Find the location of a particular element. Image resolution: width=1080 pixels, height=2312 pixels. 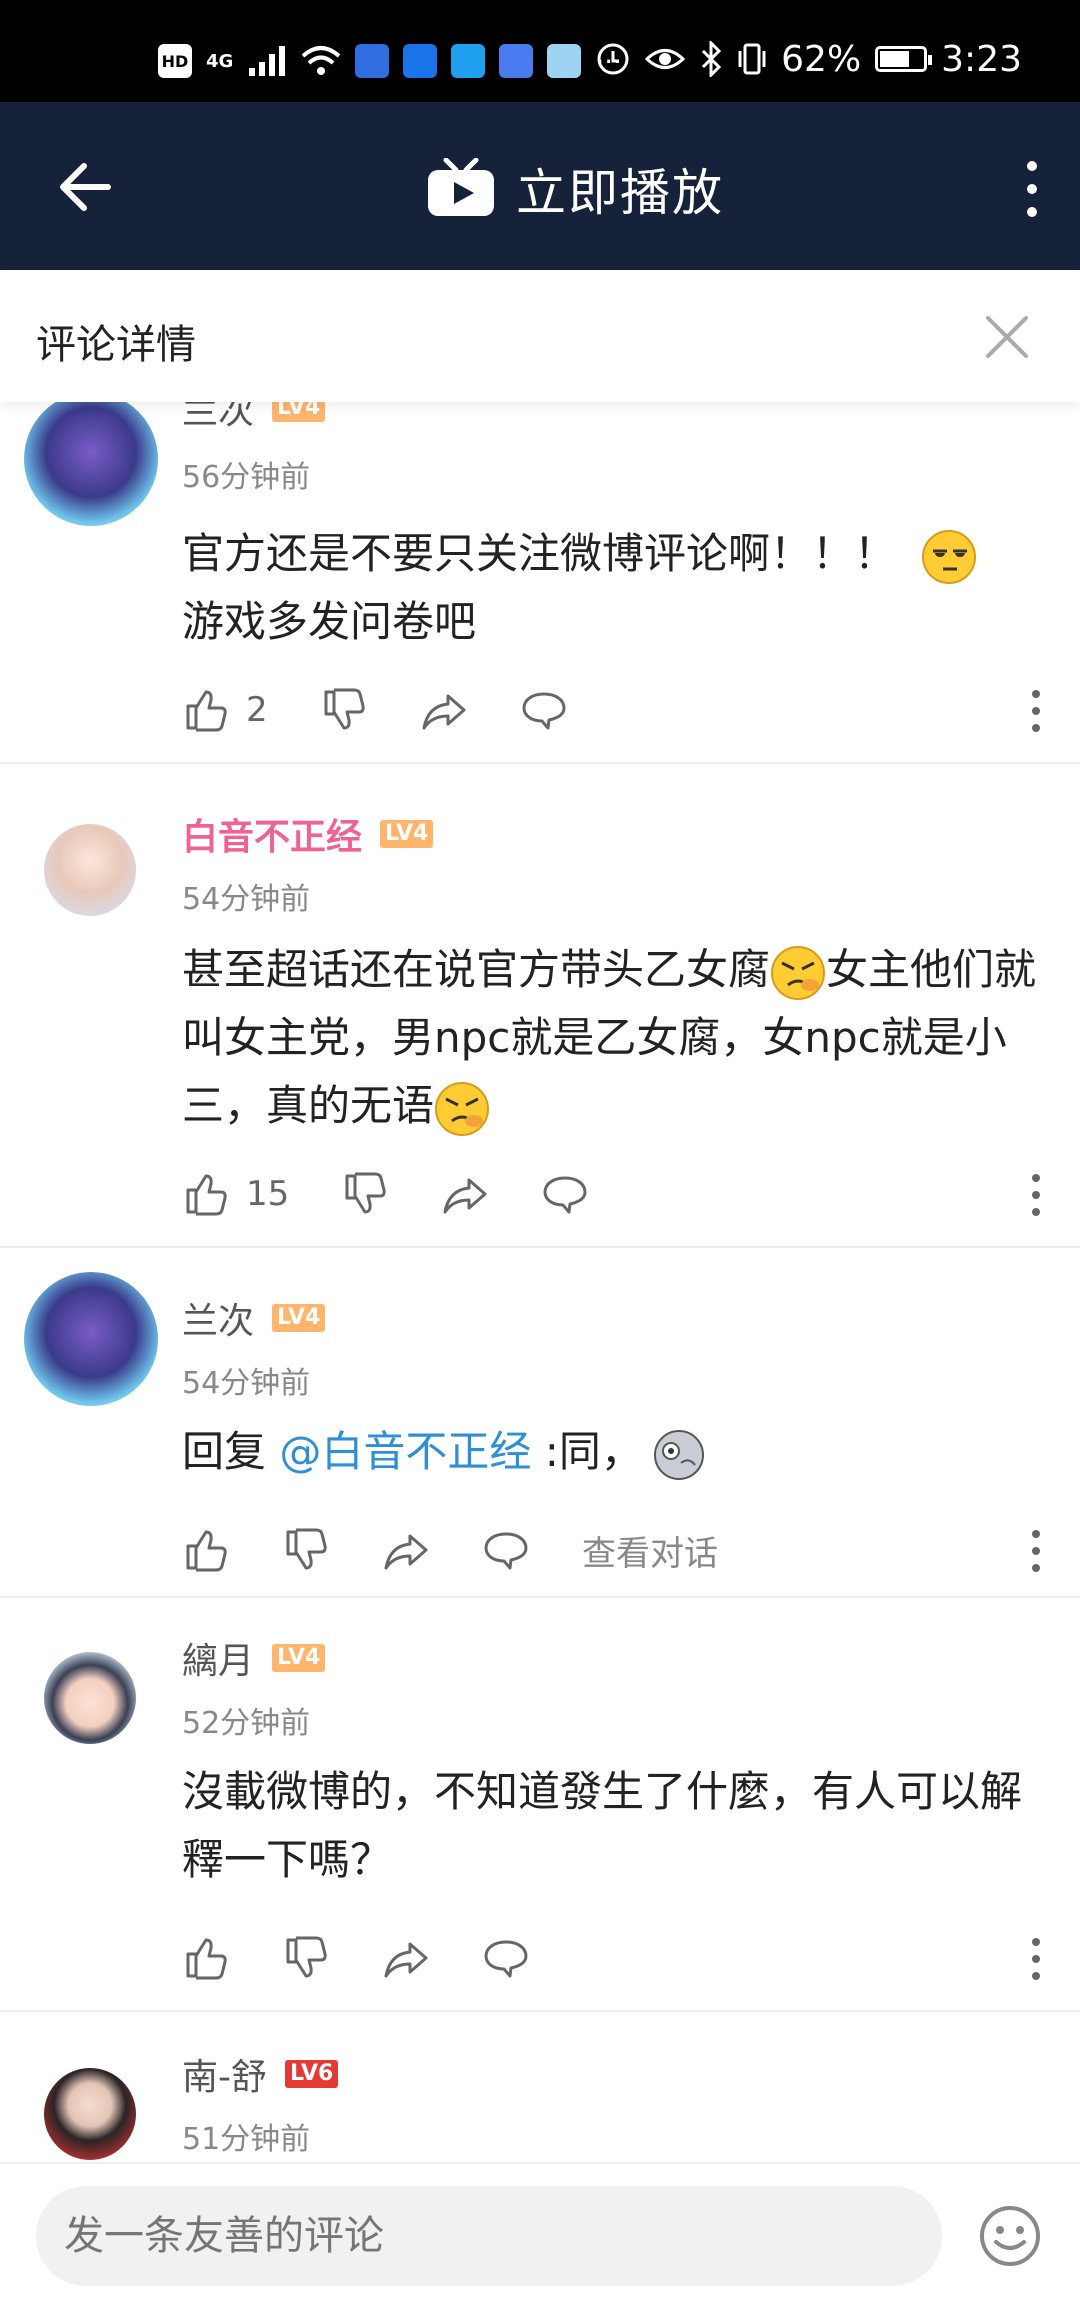

username: 白音不正经 is located at coordinates (272, 834).